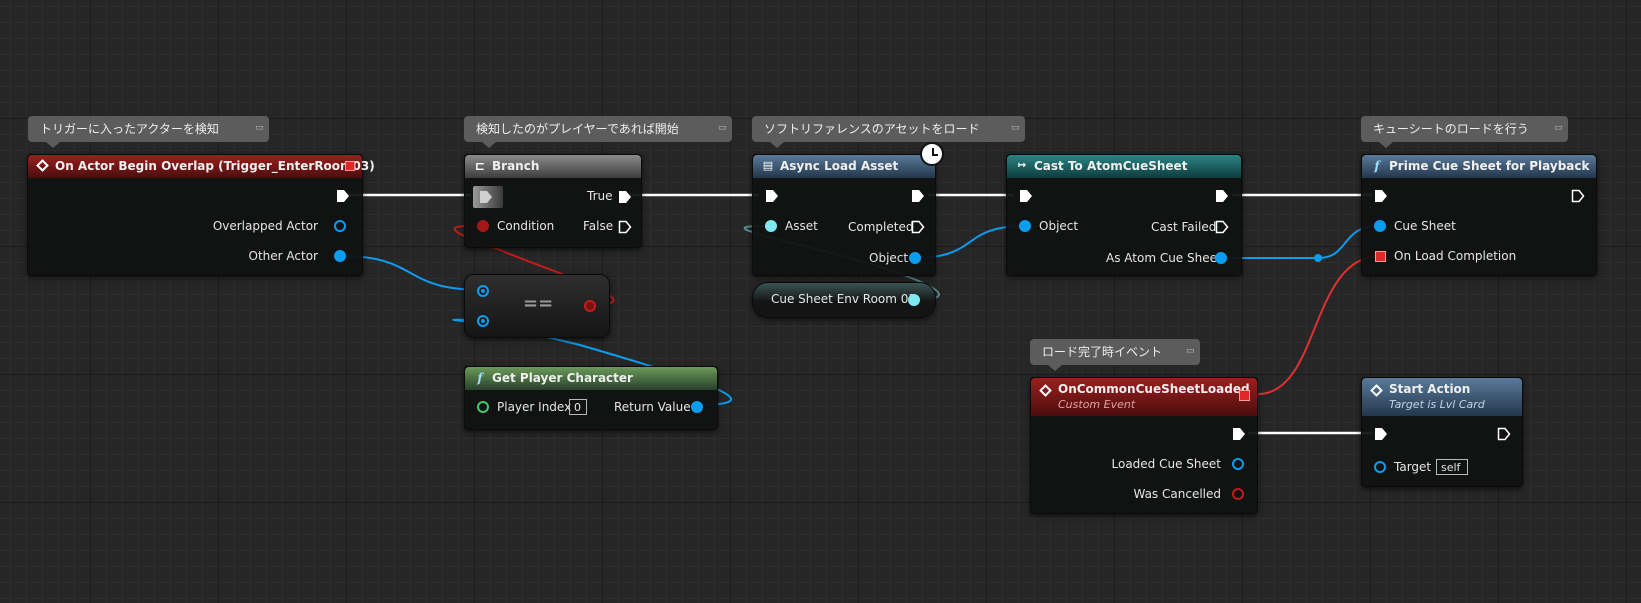 This screenshot has height=603, width=1641. Describe the element at coordinates (768, 165) in the screenshot. I see `async-icon: ▤` at that location.